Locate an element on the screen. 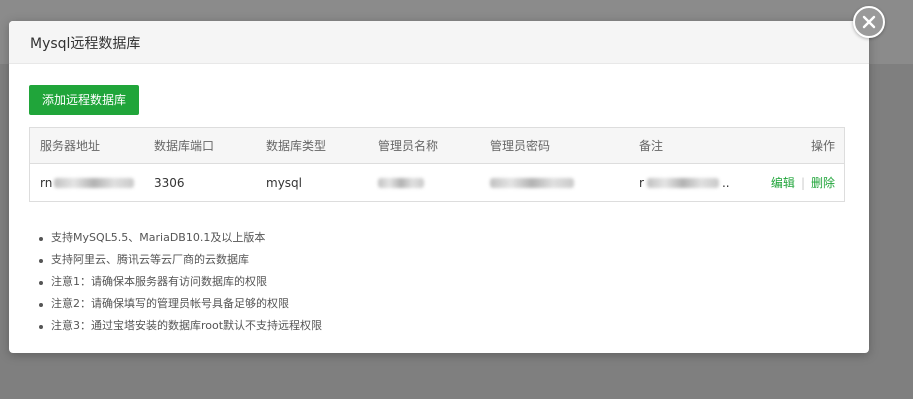 The height and width of the screenshot is (399, 913). cell-admin-name is located at coordinates (401, 182).